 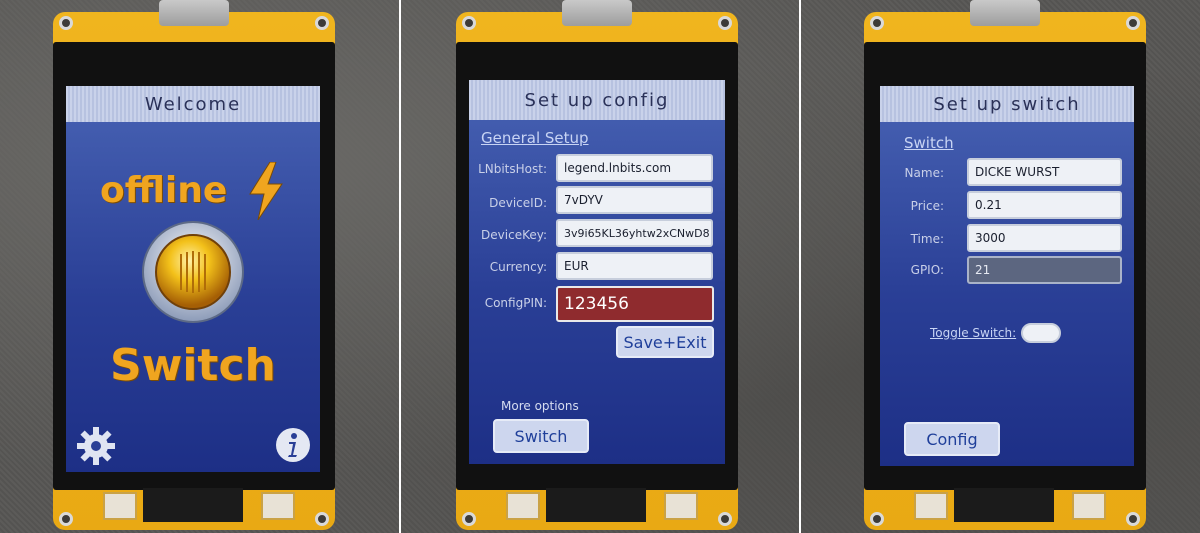 I want to click on app-name: Switch, so click(x=193, y=365).